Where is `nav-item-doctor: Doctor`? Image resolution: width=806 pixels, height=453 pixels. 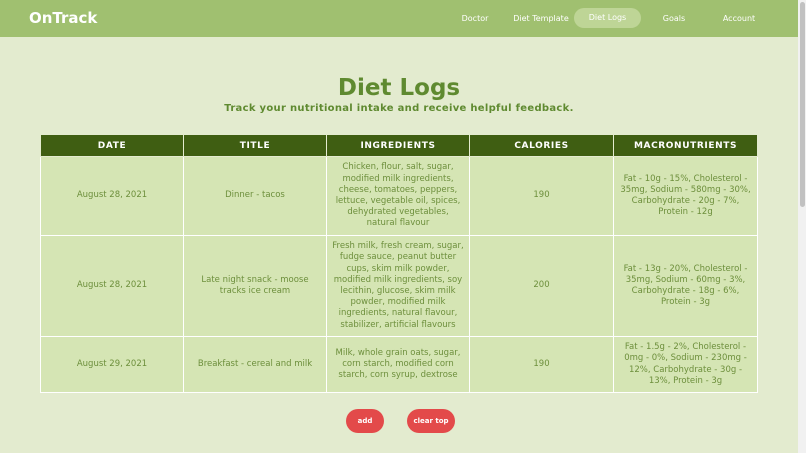
nav-item-doctor: Doctor is located at coordinates (475, 19).